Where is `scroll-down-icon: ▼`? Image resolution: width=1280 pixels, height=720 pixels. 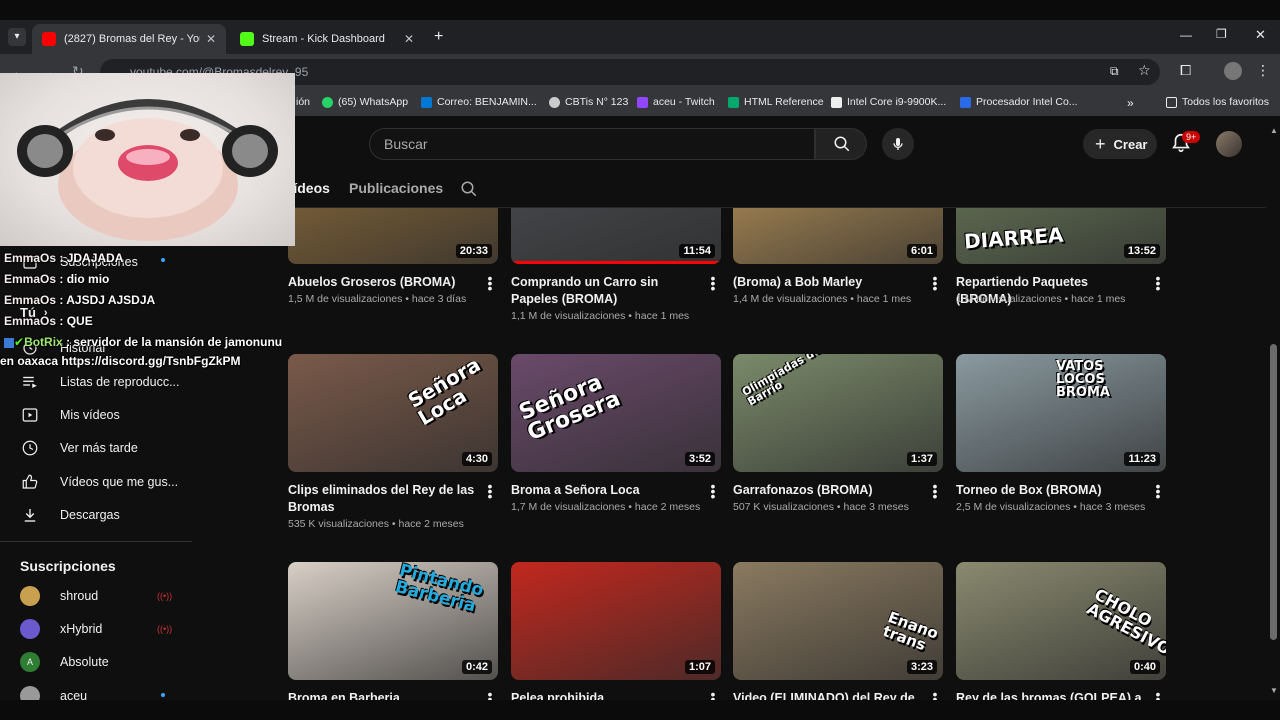
scroll-down-icon: ▼ is located at coordinates (1274, 690).